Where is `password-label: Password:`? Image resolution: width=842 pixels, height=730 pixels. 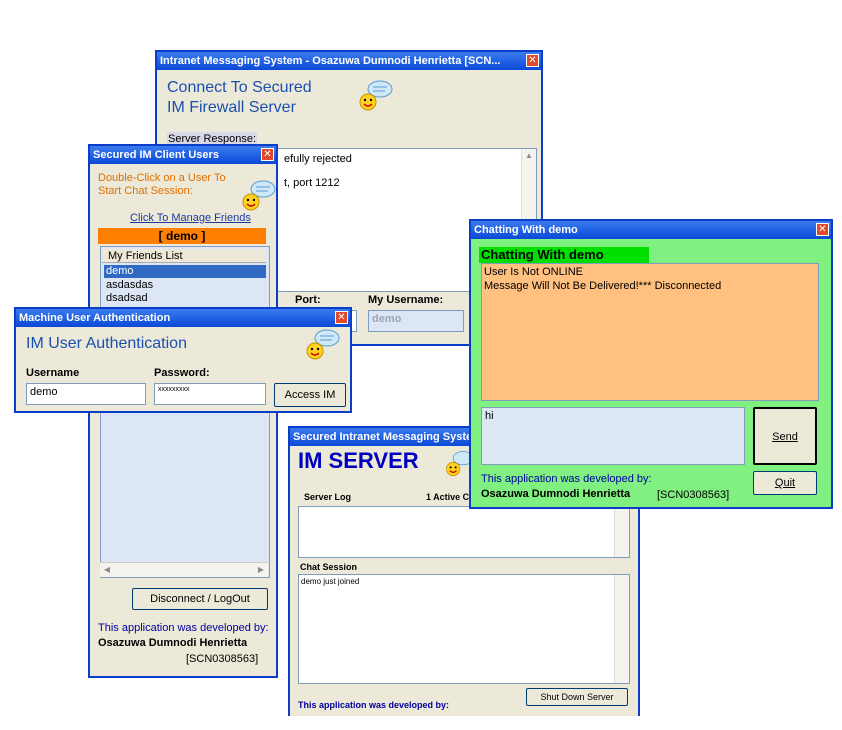
password-label: Password: is located at coordinates (182, 373).